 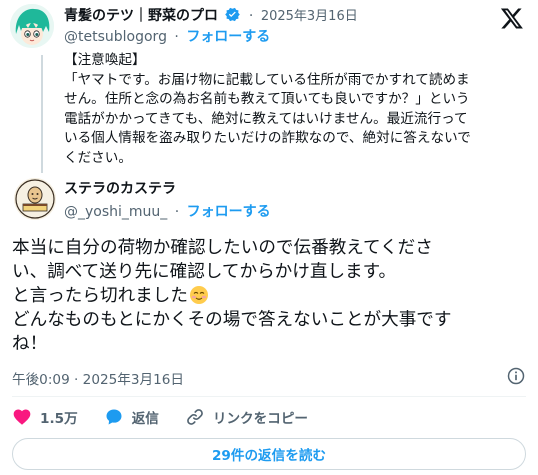 What do you see at coordinates (267, 99) in the screenshot?
I see `parent-text-line: せん。住所と念の為お名前も教えて頂いても良いですか？」という` at bounding box center [267, 99].